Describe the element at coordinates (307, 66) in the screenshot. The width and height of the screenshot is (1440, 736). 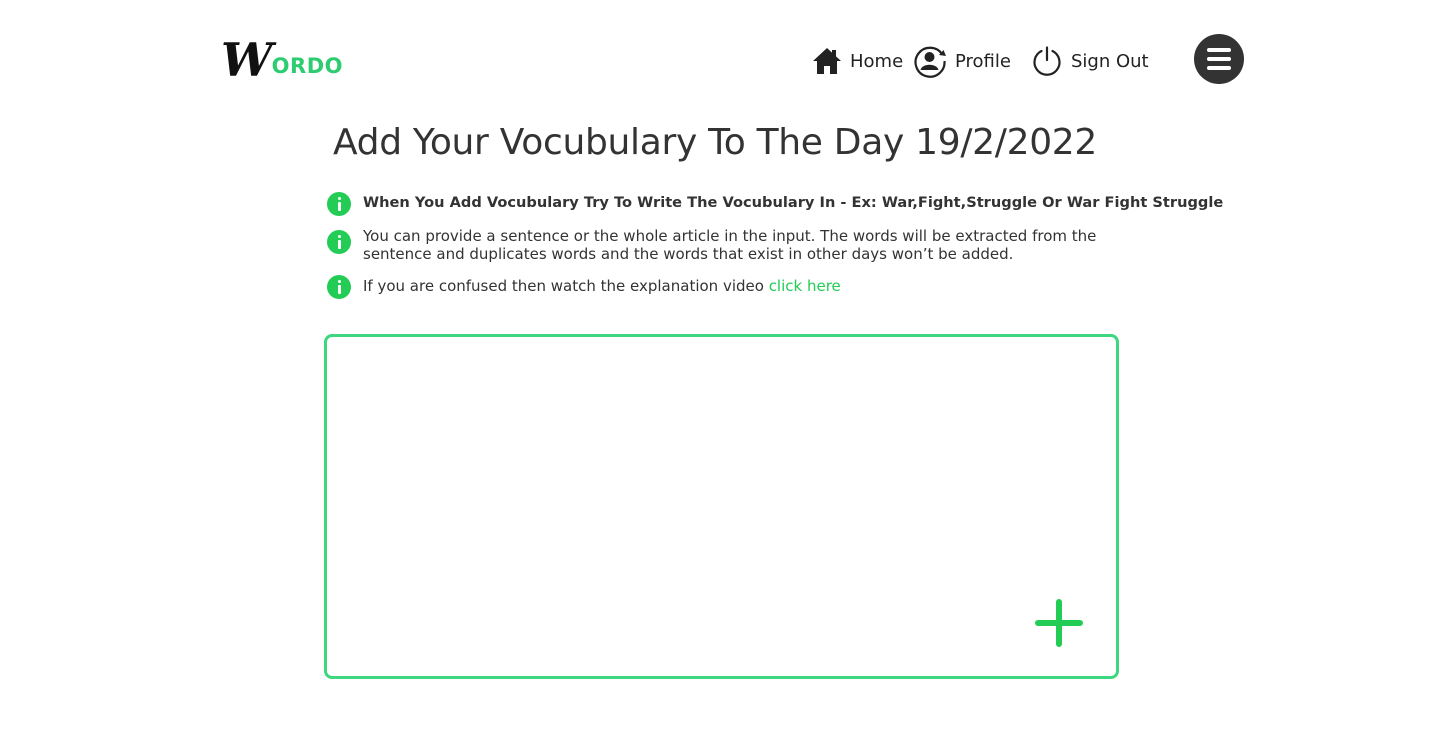
I see `logo-text: ORDO` at that location.